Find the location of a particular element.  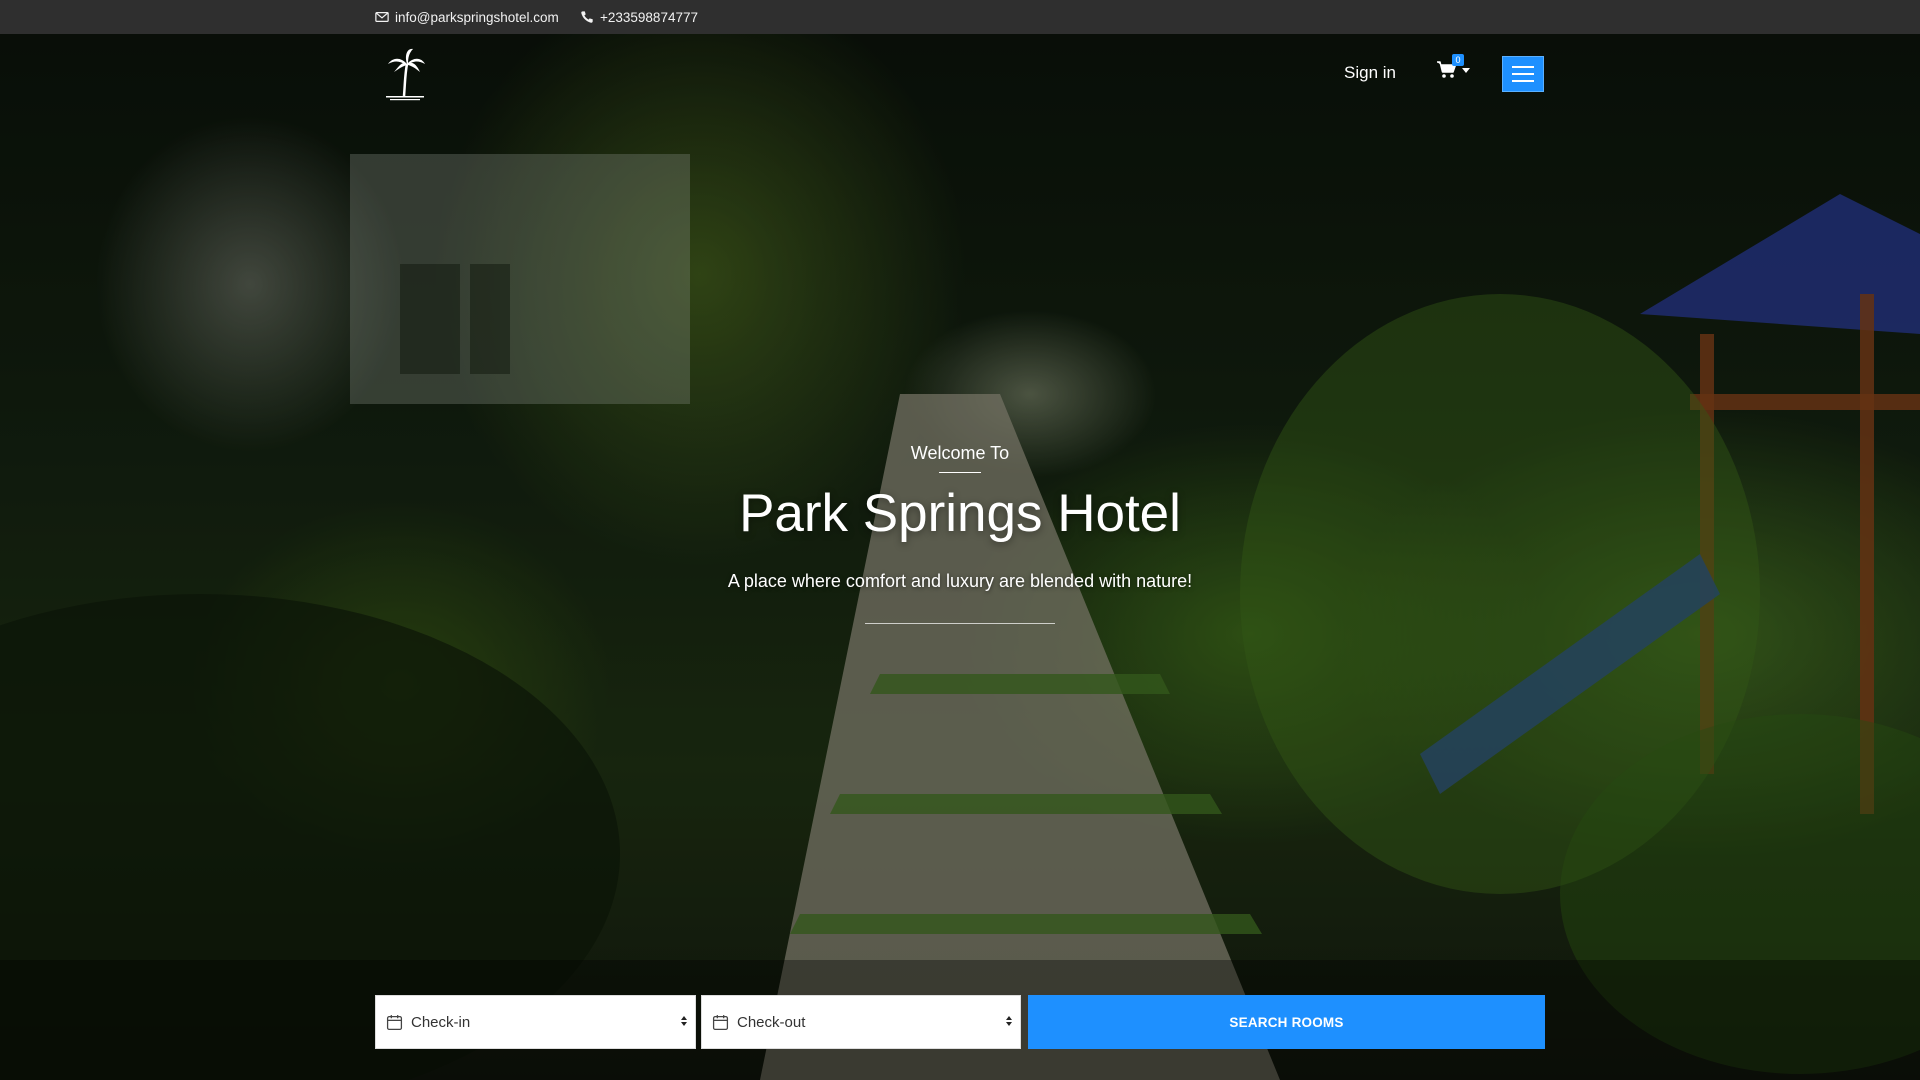

welcome-subtitle: Welcome To is located at coordinates (960, 453).